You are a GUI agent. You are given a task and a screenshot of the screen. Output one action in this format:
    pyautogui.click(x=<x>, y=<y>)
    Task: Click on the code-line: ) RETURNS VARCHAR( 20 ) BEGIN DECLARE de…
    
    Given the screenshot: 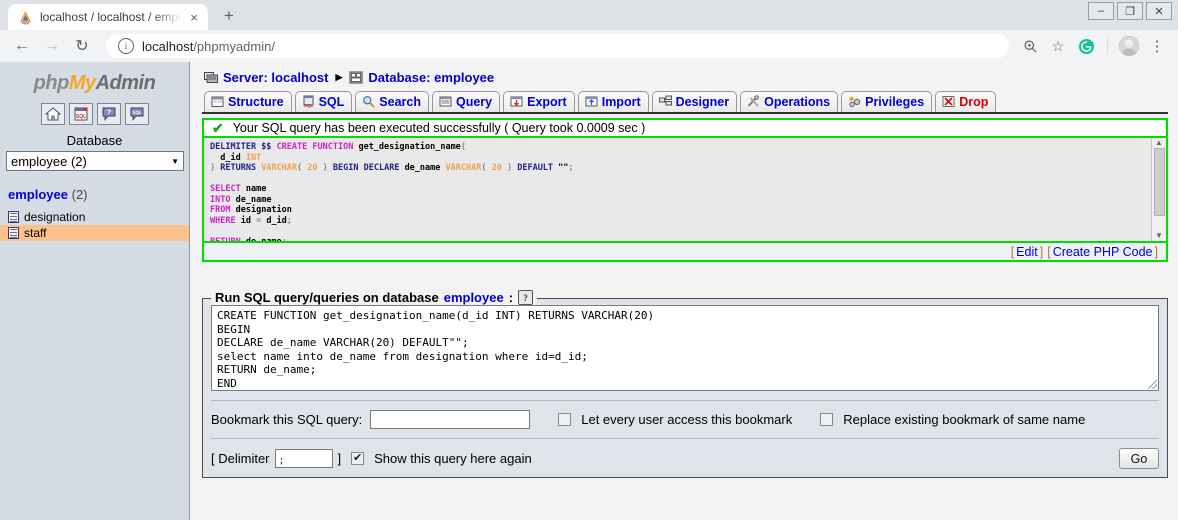 What is the action you would take?
    pyautogui.click(x=392, y=168)
    